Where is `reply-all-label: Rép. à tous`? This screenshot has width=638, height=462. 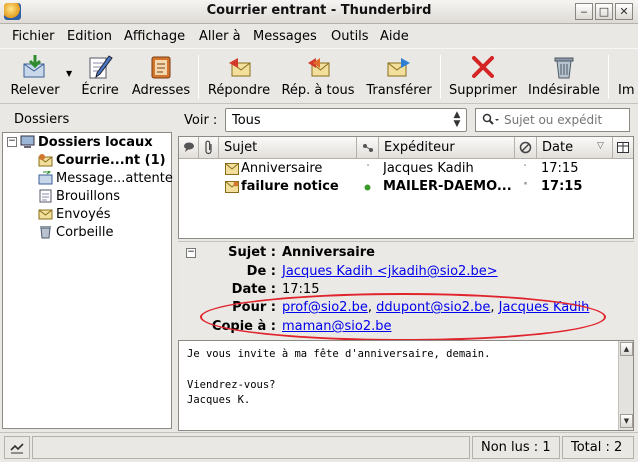
reply-all-label: Rép. à tous is located at coordinates (318, 90).